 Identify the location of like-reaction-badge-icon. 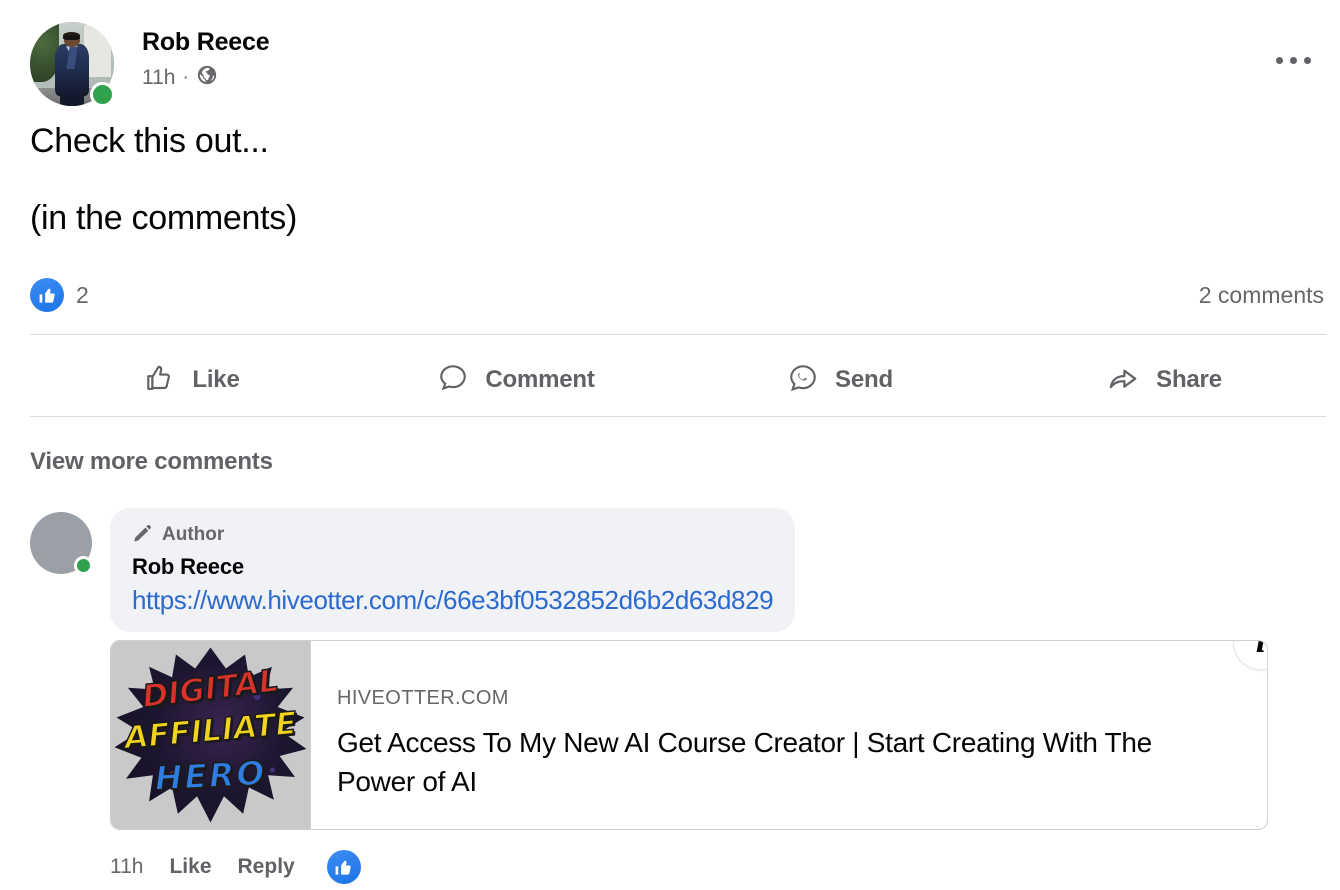
(47, 295).